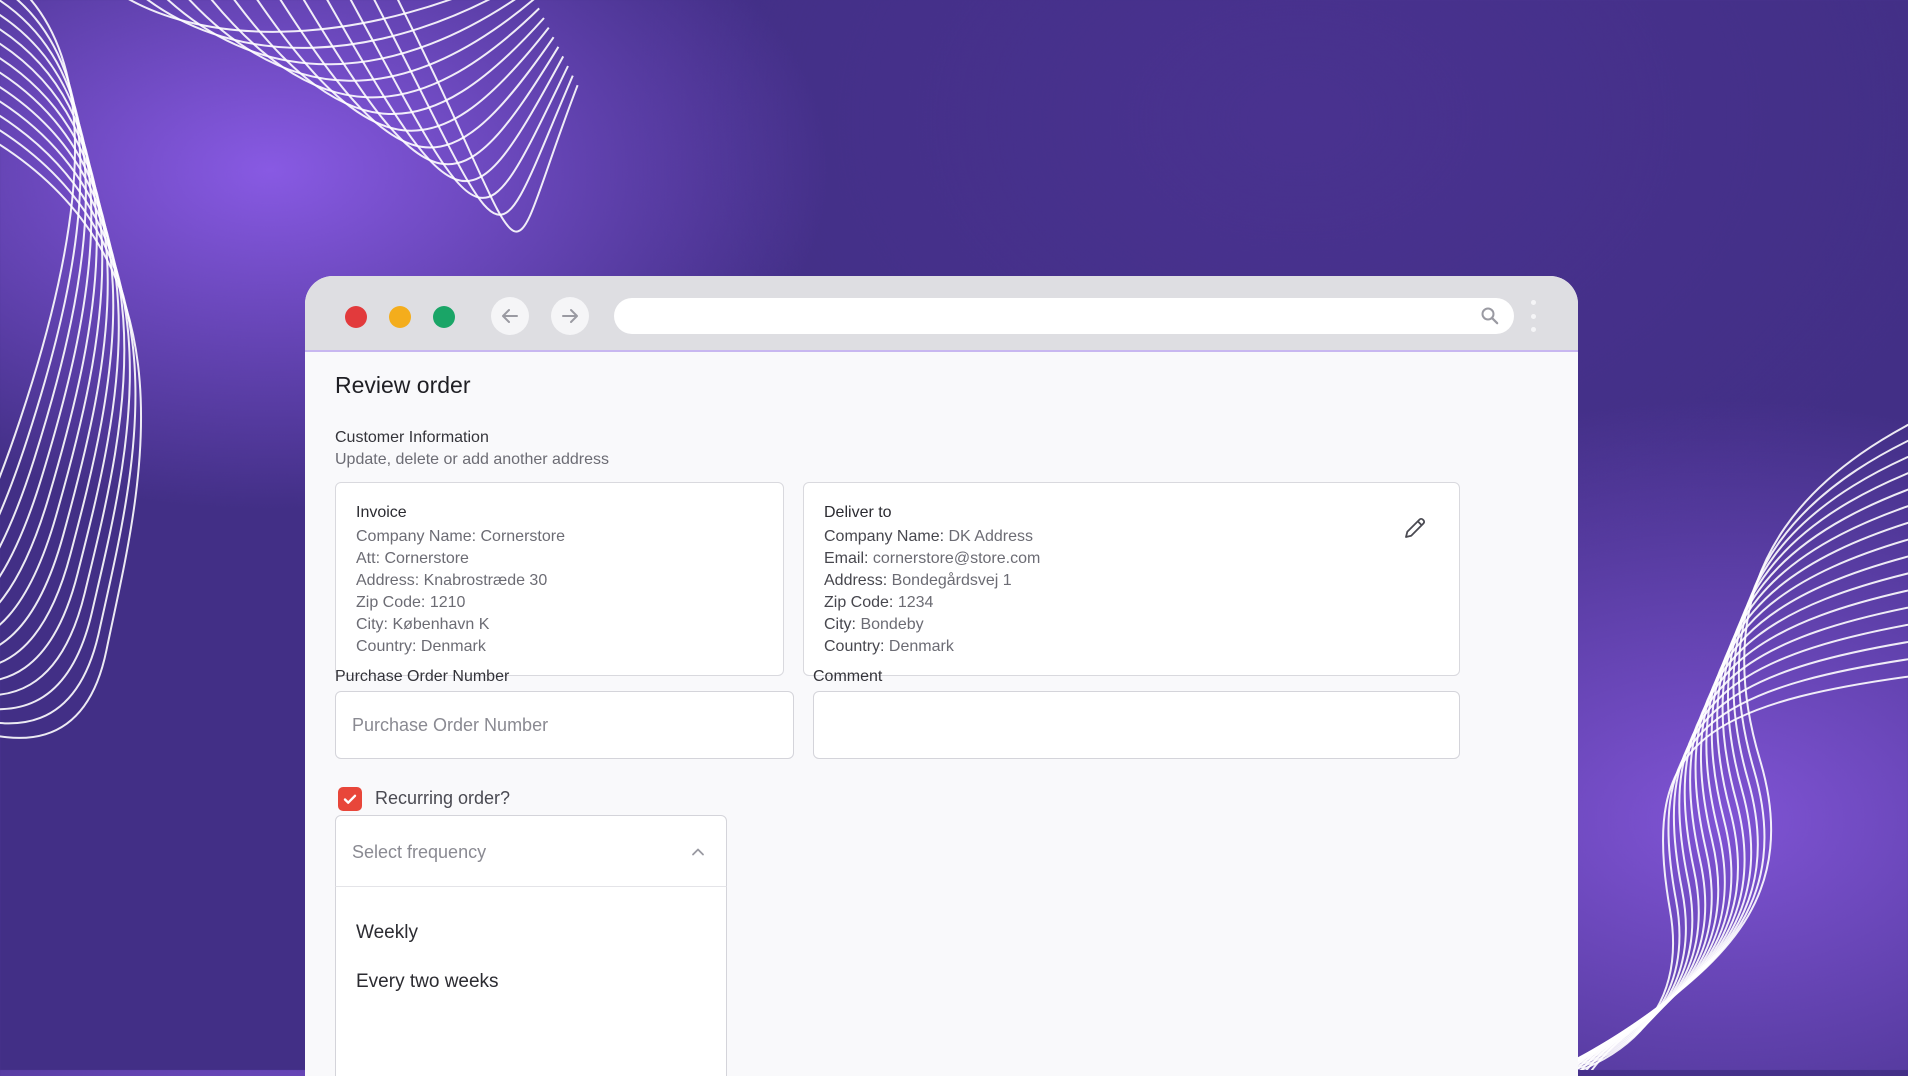  What do you see at coordinates (423, 624) in the screenshot?
I see `invoice-row: City: København K` at bounding box center [423, 624].